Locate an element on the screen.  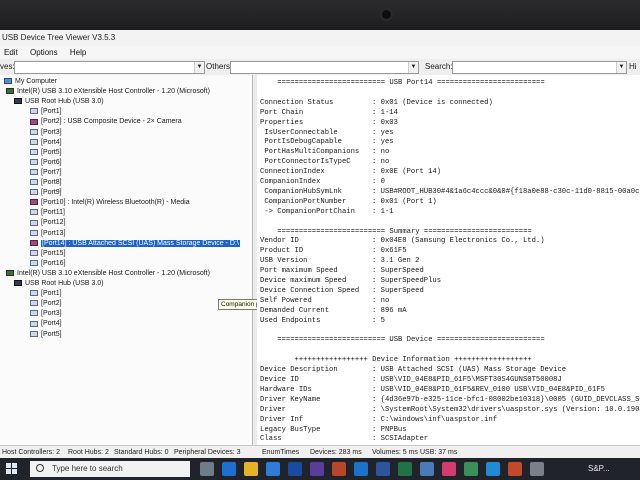
filter-bar: ves: ▼ Others: ▼ Search: ▼ Hi is located at coordinates (320, 67).